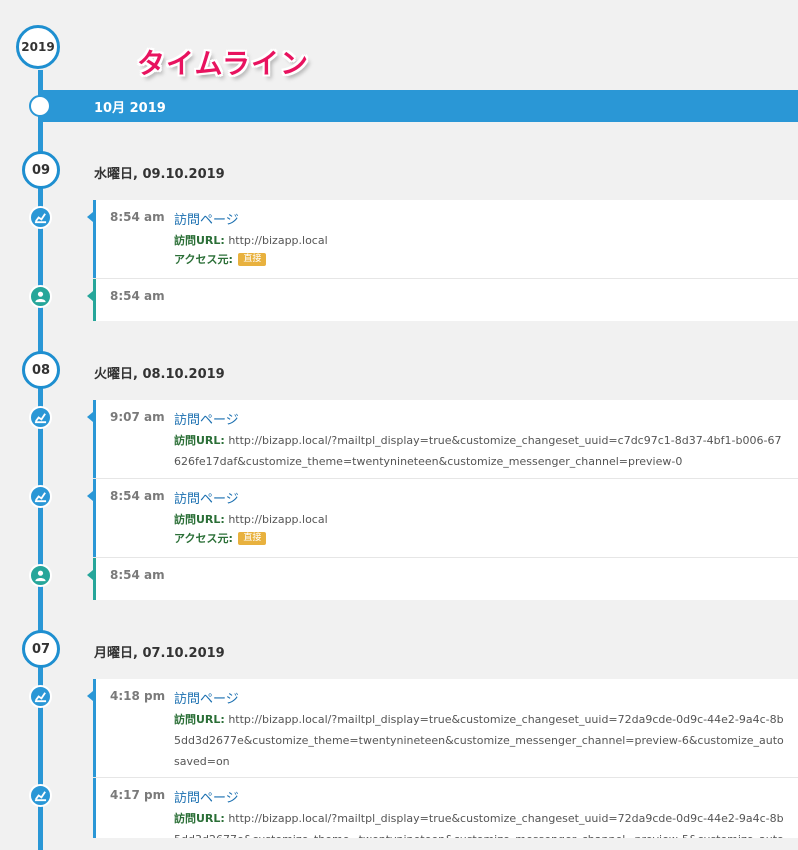 This screenshot has width=798, height=850. I want to click on day-marker: 07, so click(41, 649).